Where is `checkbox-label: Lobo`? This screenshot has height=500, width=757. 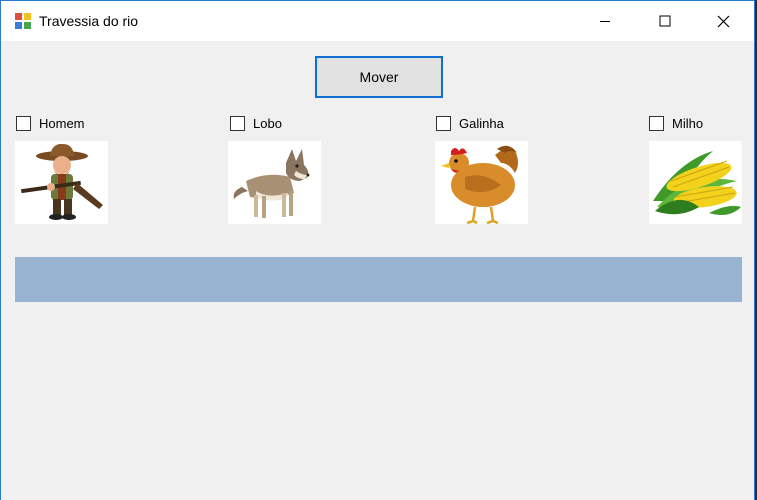 checkbox-label: Lobo is located at coordinates (267, 123).